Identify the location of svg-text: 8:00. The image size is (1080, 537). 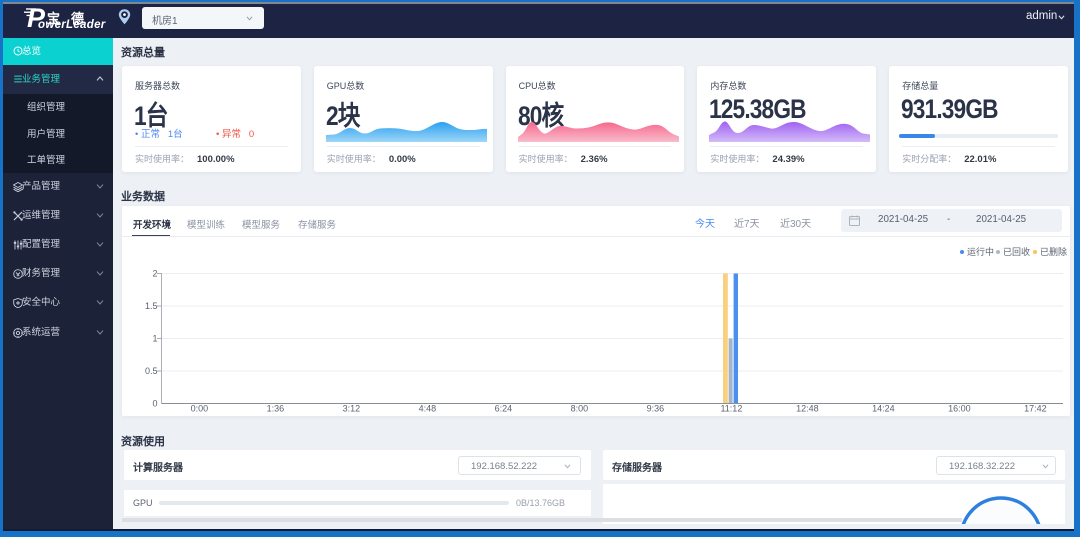
(580, 409).